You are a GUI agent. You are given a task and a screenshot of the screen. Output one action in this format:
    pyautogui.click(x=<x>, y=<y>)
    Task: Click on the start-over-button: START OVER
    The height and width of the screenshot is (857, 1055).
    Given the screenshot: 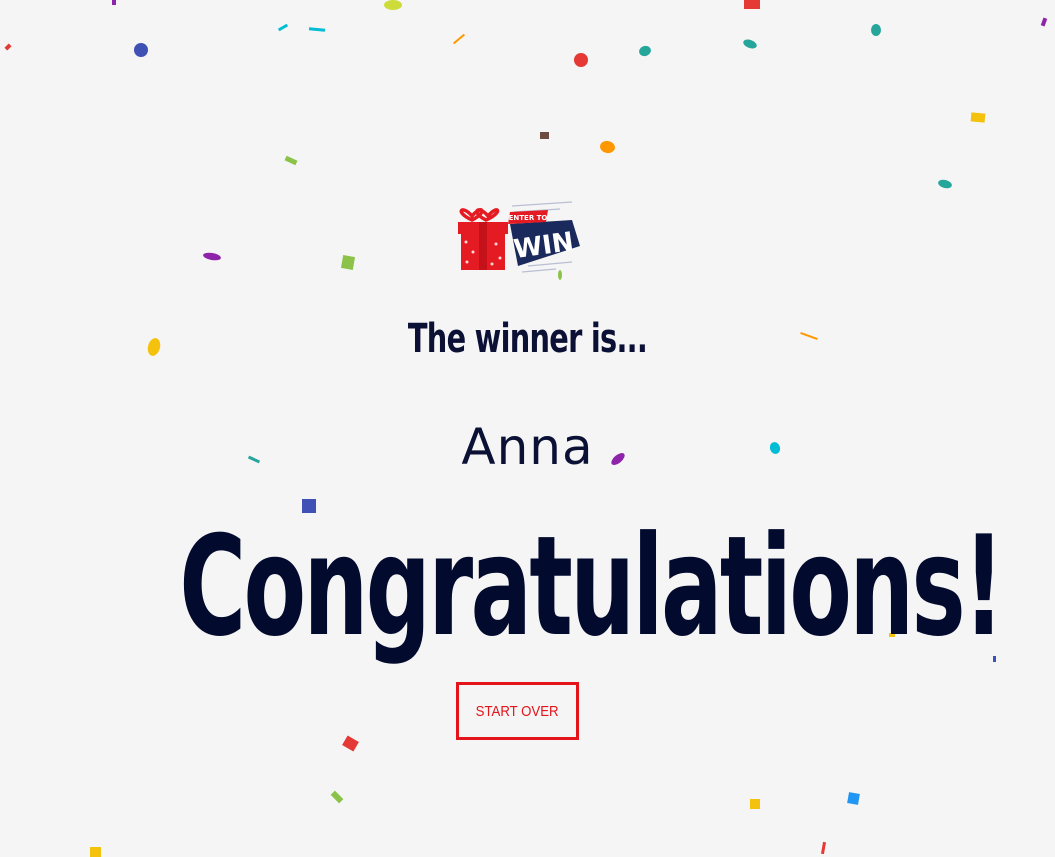 What is the action you would take?
    pyautogui.click(x=517, y=711)
    